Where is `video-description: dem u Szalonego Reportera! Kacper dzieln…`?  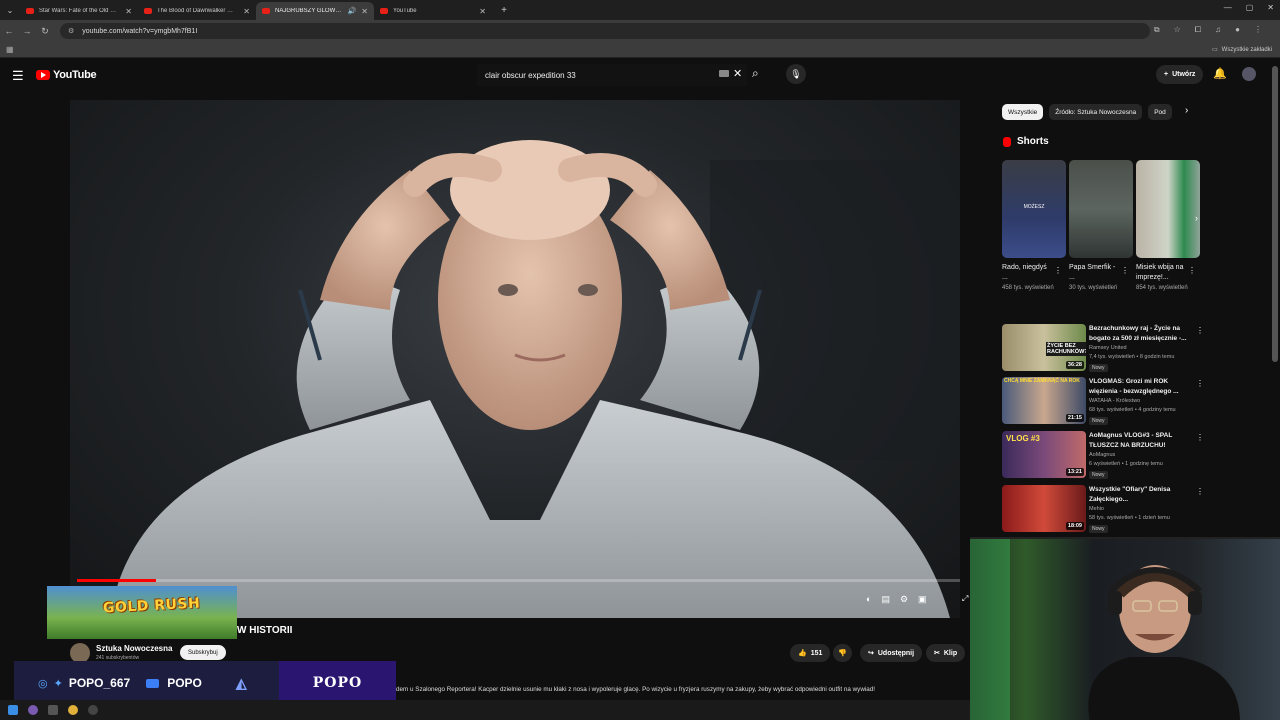
video-description: dem u Szalonego Reportera! Kacper dzieln… is located at coordinates (635, 689).